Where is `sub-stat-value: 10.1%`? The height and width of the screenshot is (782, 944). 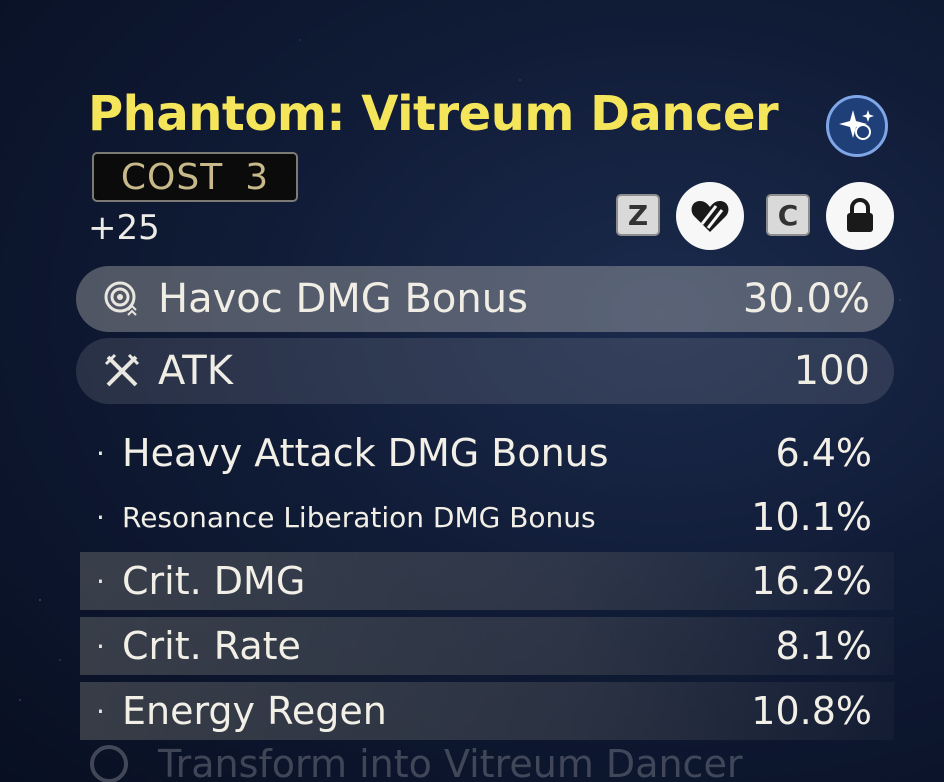 sub-stat-value: 10.1% is located at coordinates (811, 517).